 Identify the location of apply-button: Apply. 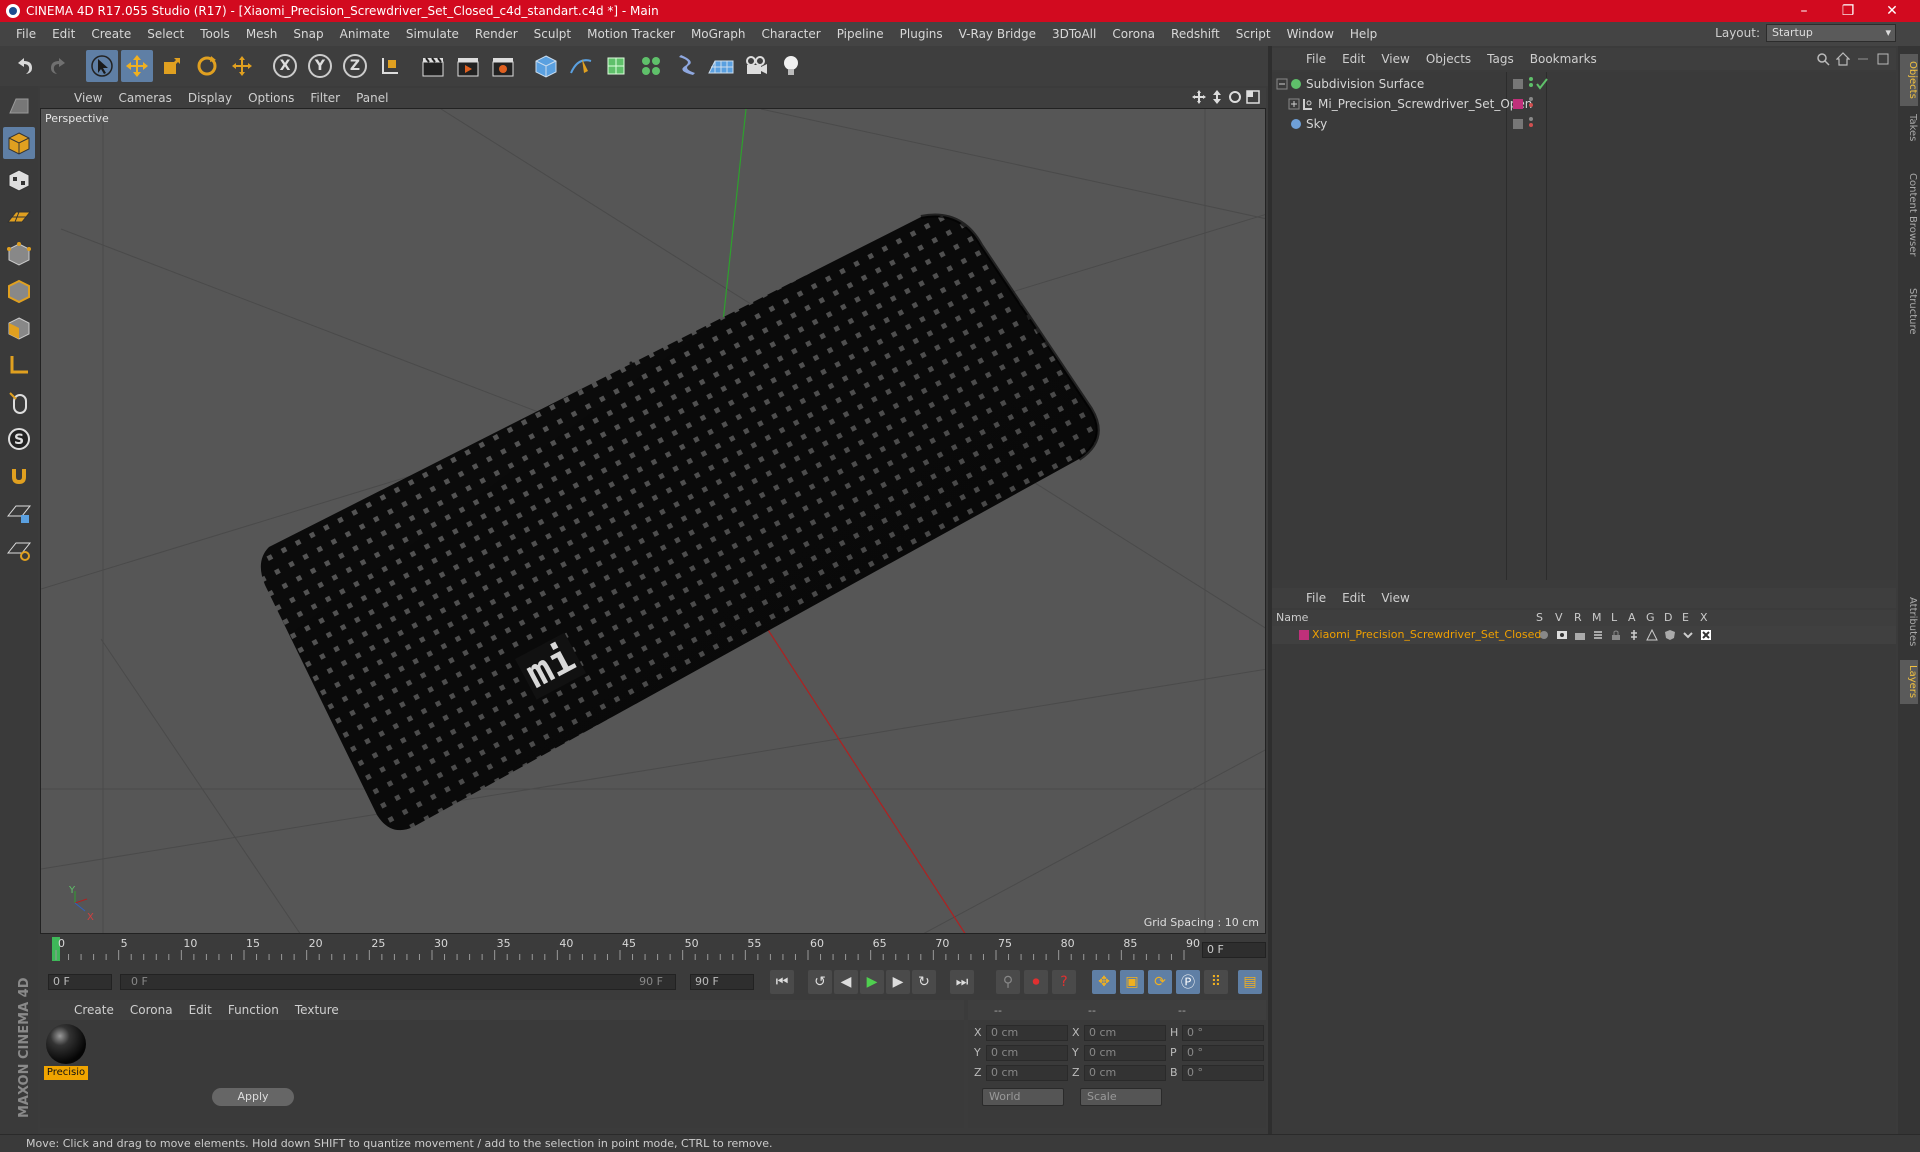
(253, 1097).